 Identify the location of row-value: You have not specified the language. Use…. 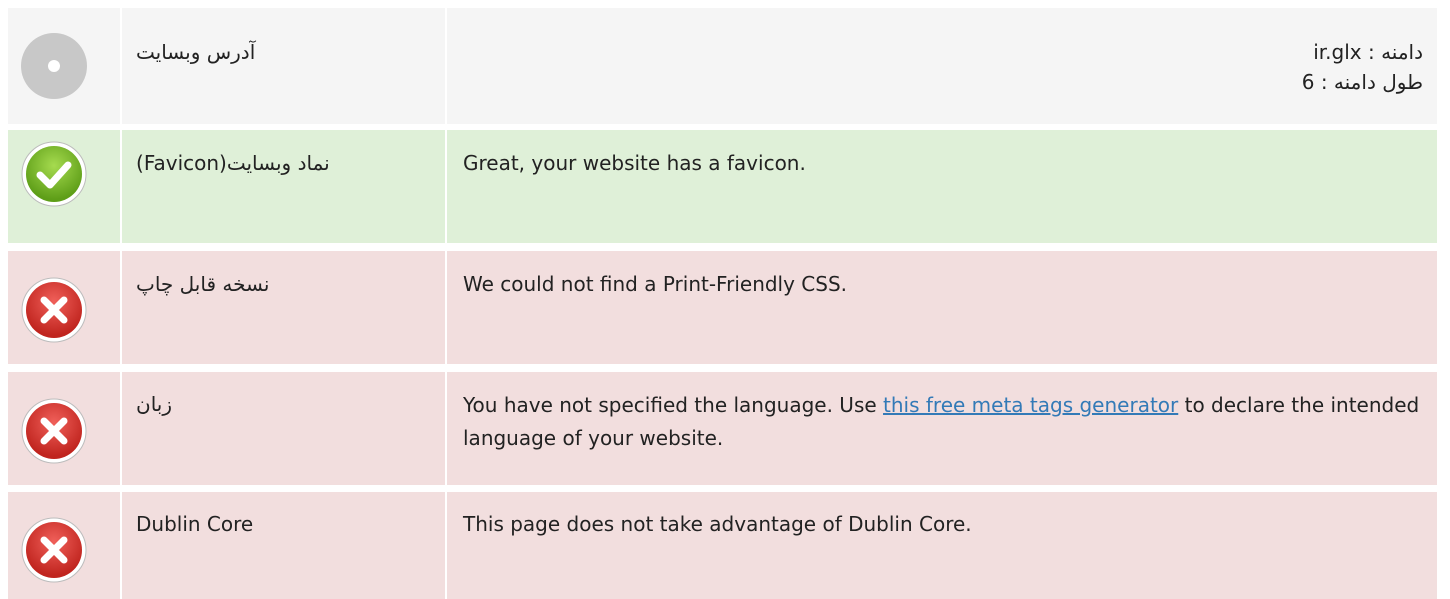
(942, 428).